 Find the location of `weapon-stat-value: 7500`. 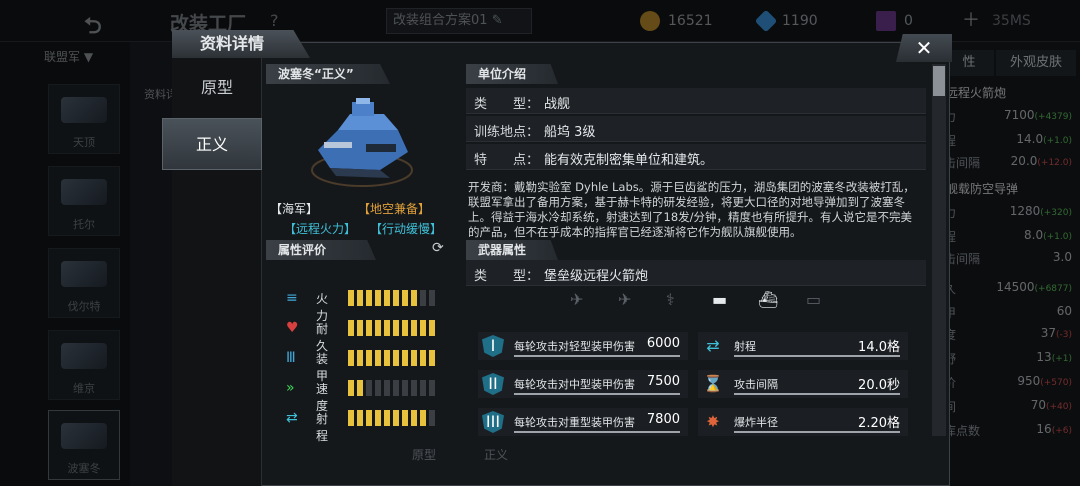

weapon-stat-value: 7500 is located at coordinates (663, 381).